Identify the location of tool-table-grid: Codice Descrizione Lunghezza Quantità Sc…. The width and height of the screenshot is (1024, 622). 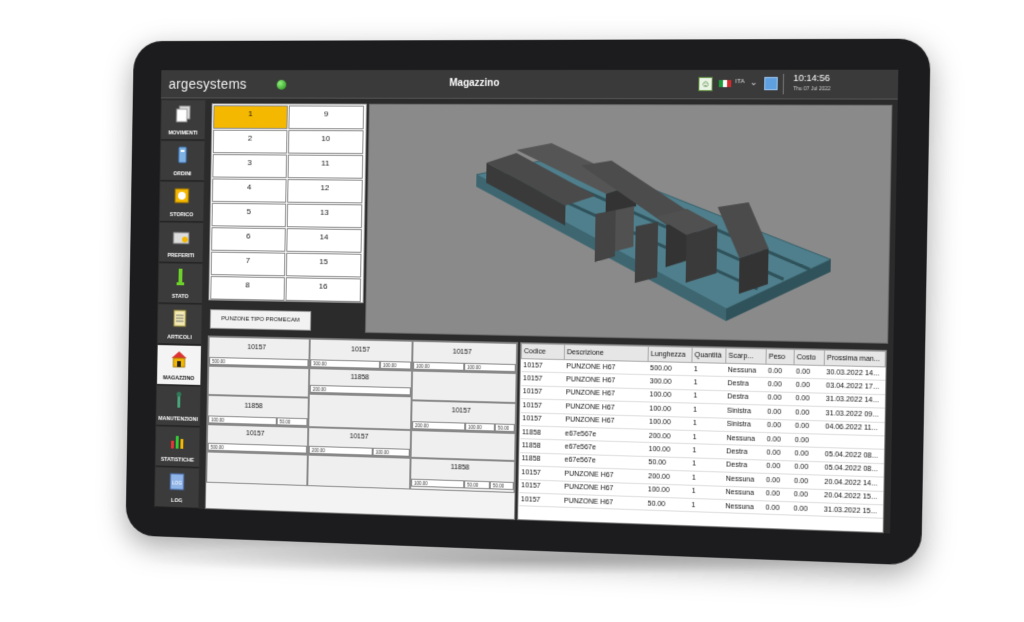
(702, 431).